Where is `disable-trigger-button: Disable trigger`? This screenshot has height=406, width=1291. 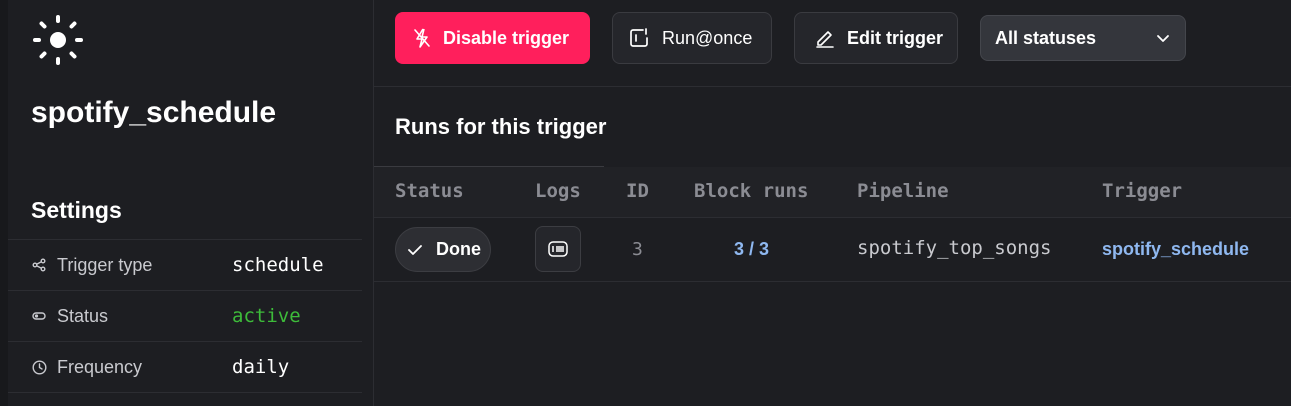
disable-trigger-button: Disable trigger is located at coordinates (492, 38).